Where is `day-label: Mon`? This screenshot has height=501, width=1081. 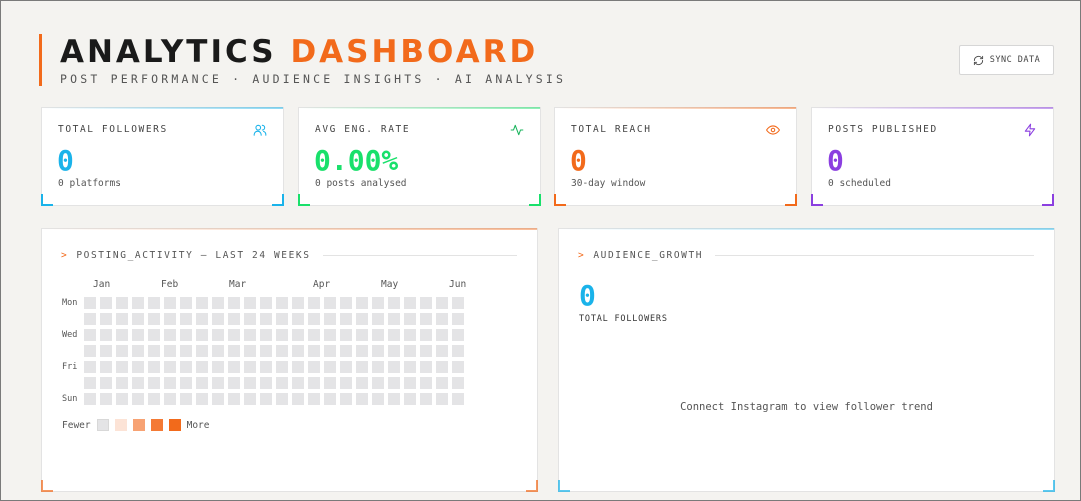 day-label: Mon is located at coordinates (70, 303).